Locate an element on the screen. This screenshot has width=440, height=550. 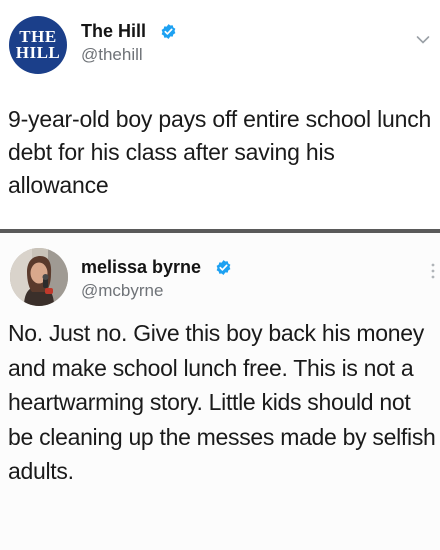
avatar is located at coordinates (39, 277).